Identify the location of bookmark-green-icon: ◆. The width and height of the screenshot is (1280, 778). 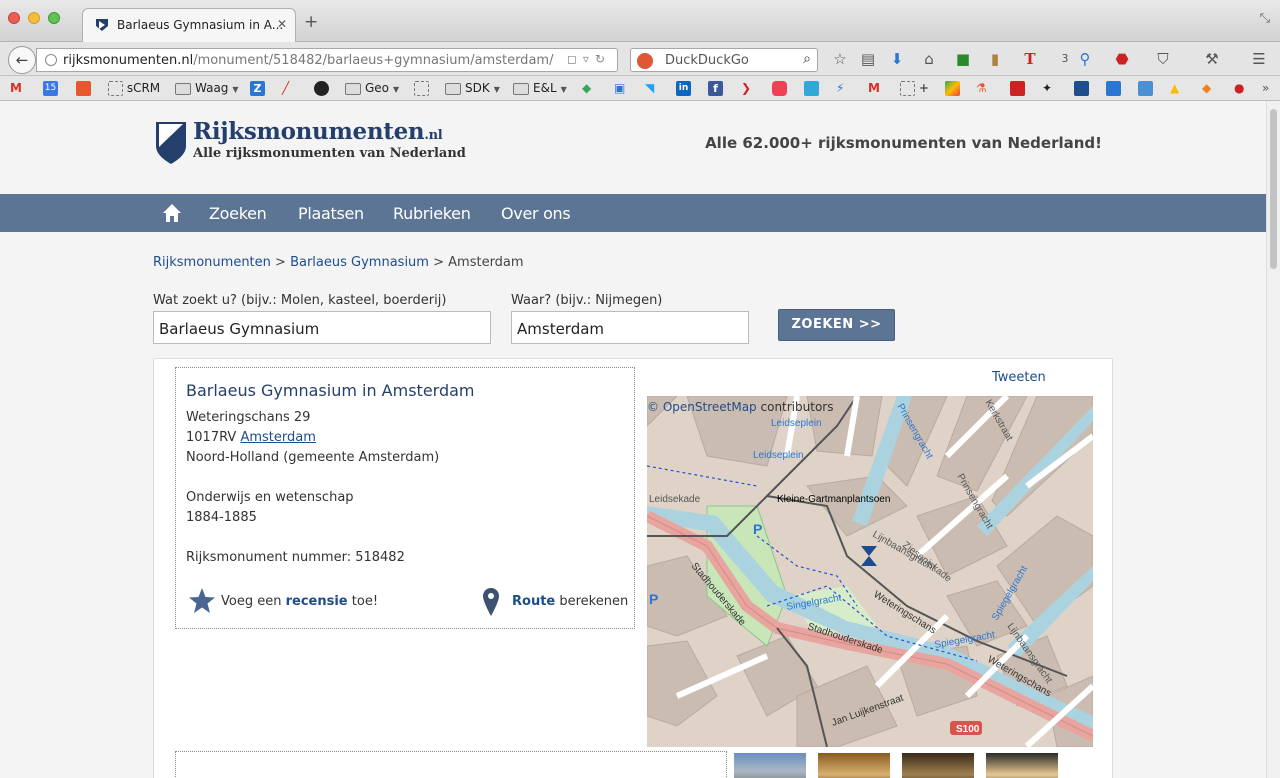
(586, 88).